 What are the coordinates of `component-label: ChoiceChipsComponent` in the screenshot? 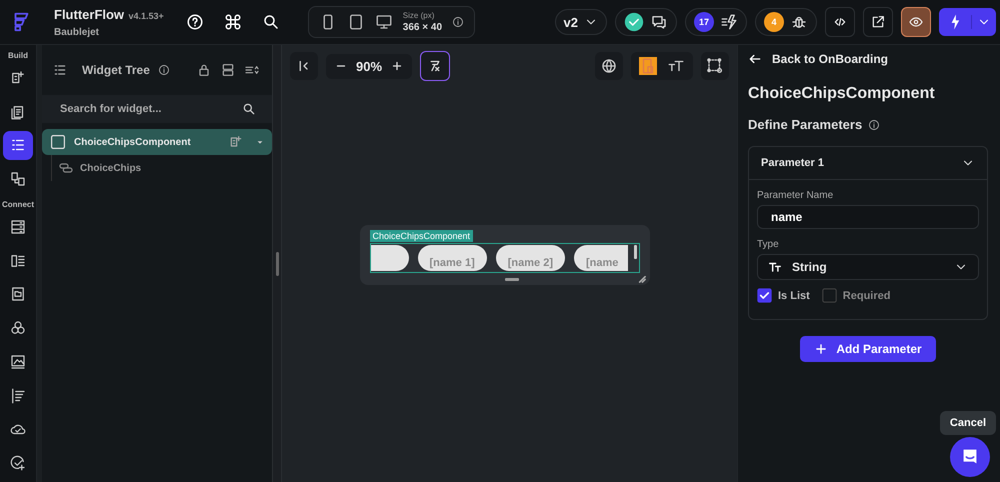 It's located at (422, 236).